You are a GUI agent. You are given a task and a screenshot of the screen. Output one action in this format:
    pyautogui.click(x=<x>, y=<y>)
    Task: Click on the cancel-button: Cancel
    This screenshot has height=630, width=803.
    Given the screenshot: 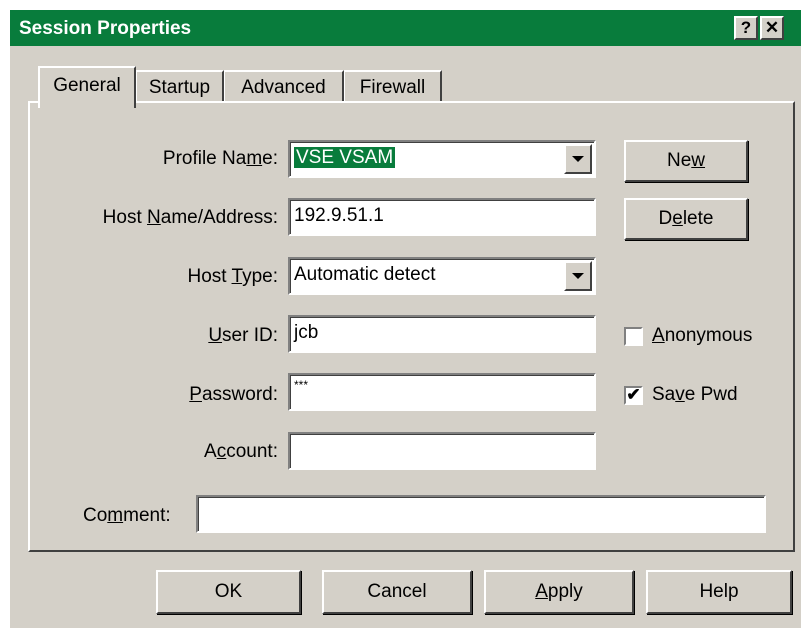 What is the action you would take?
    pyautogui.click(x=397, y=592)
    